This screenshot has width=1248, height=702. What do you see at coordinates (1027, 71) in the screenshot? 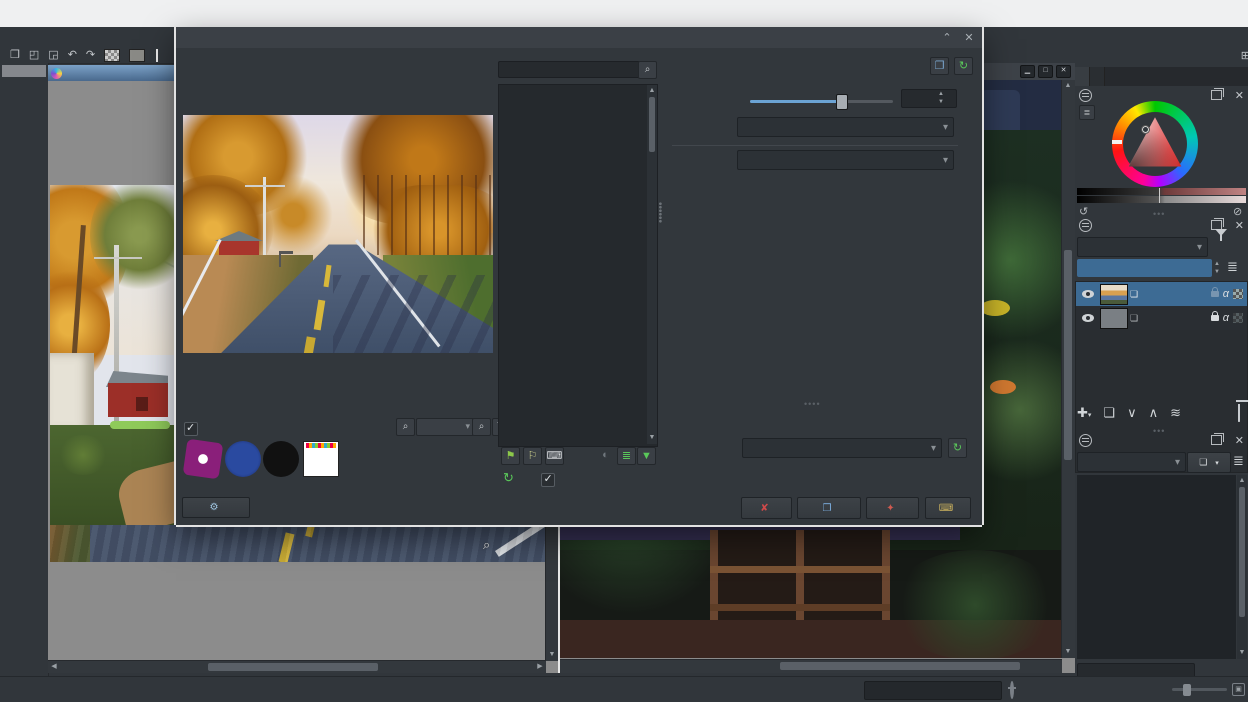
I see `subwindow-minimize-icon: ▁` at bounding box center [1027, 71].